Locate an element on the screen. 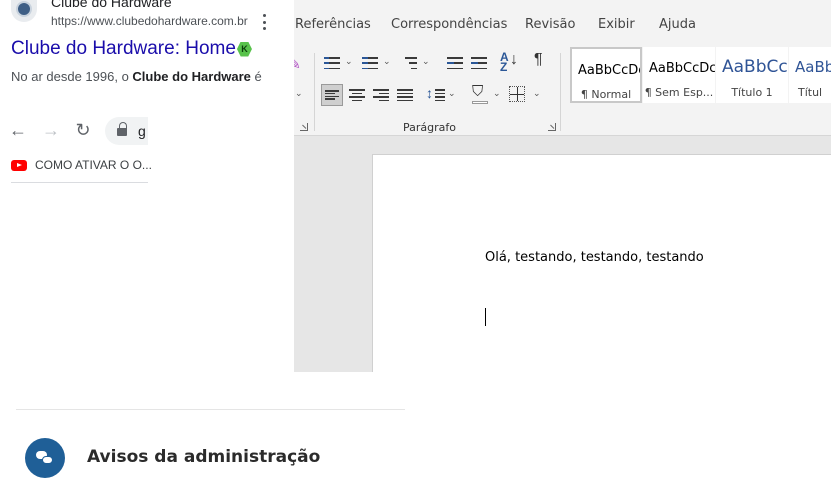  font-launcher-icon is located at coordinates (304, 127).